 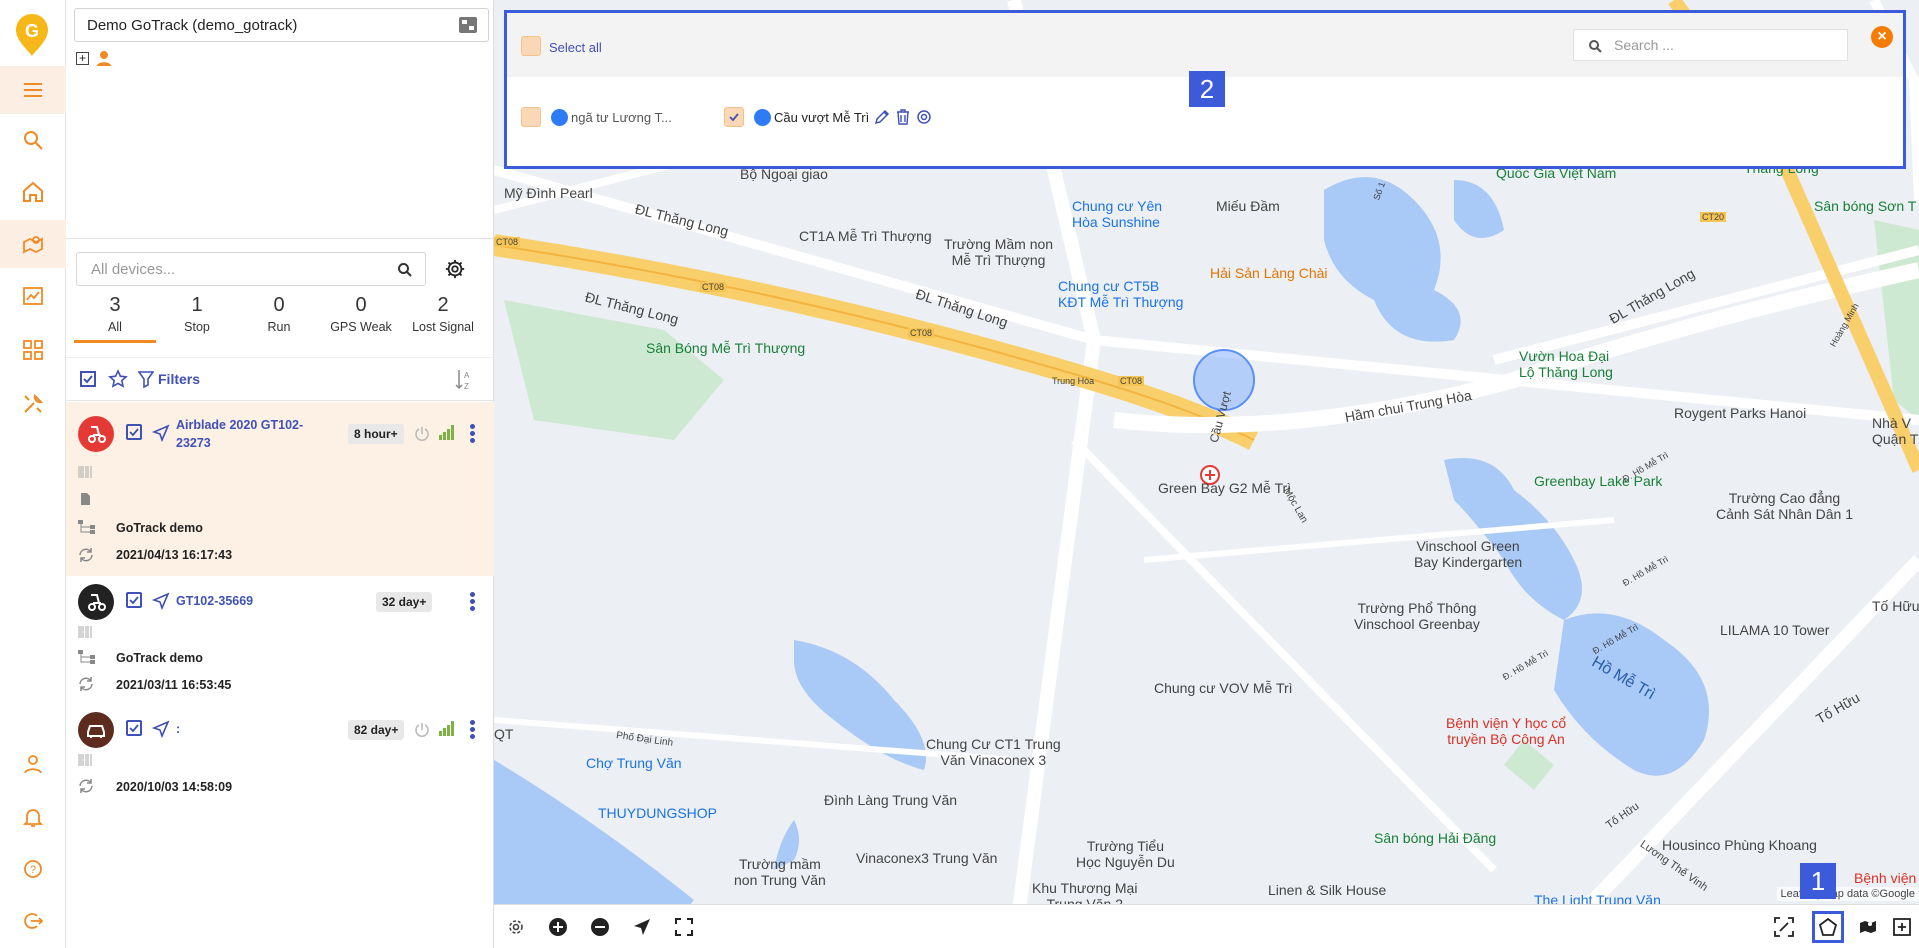 What do you see at coordinates (88, 379) in the screenshot?
I see `select-all-checkbox-icon` at bounding box center [88, 379].